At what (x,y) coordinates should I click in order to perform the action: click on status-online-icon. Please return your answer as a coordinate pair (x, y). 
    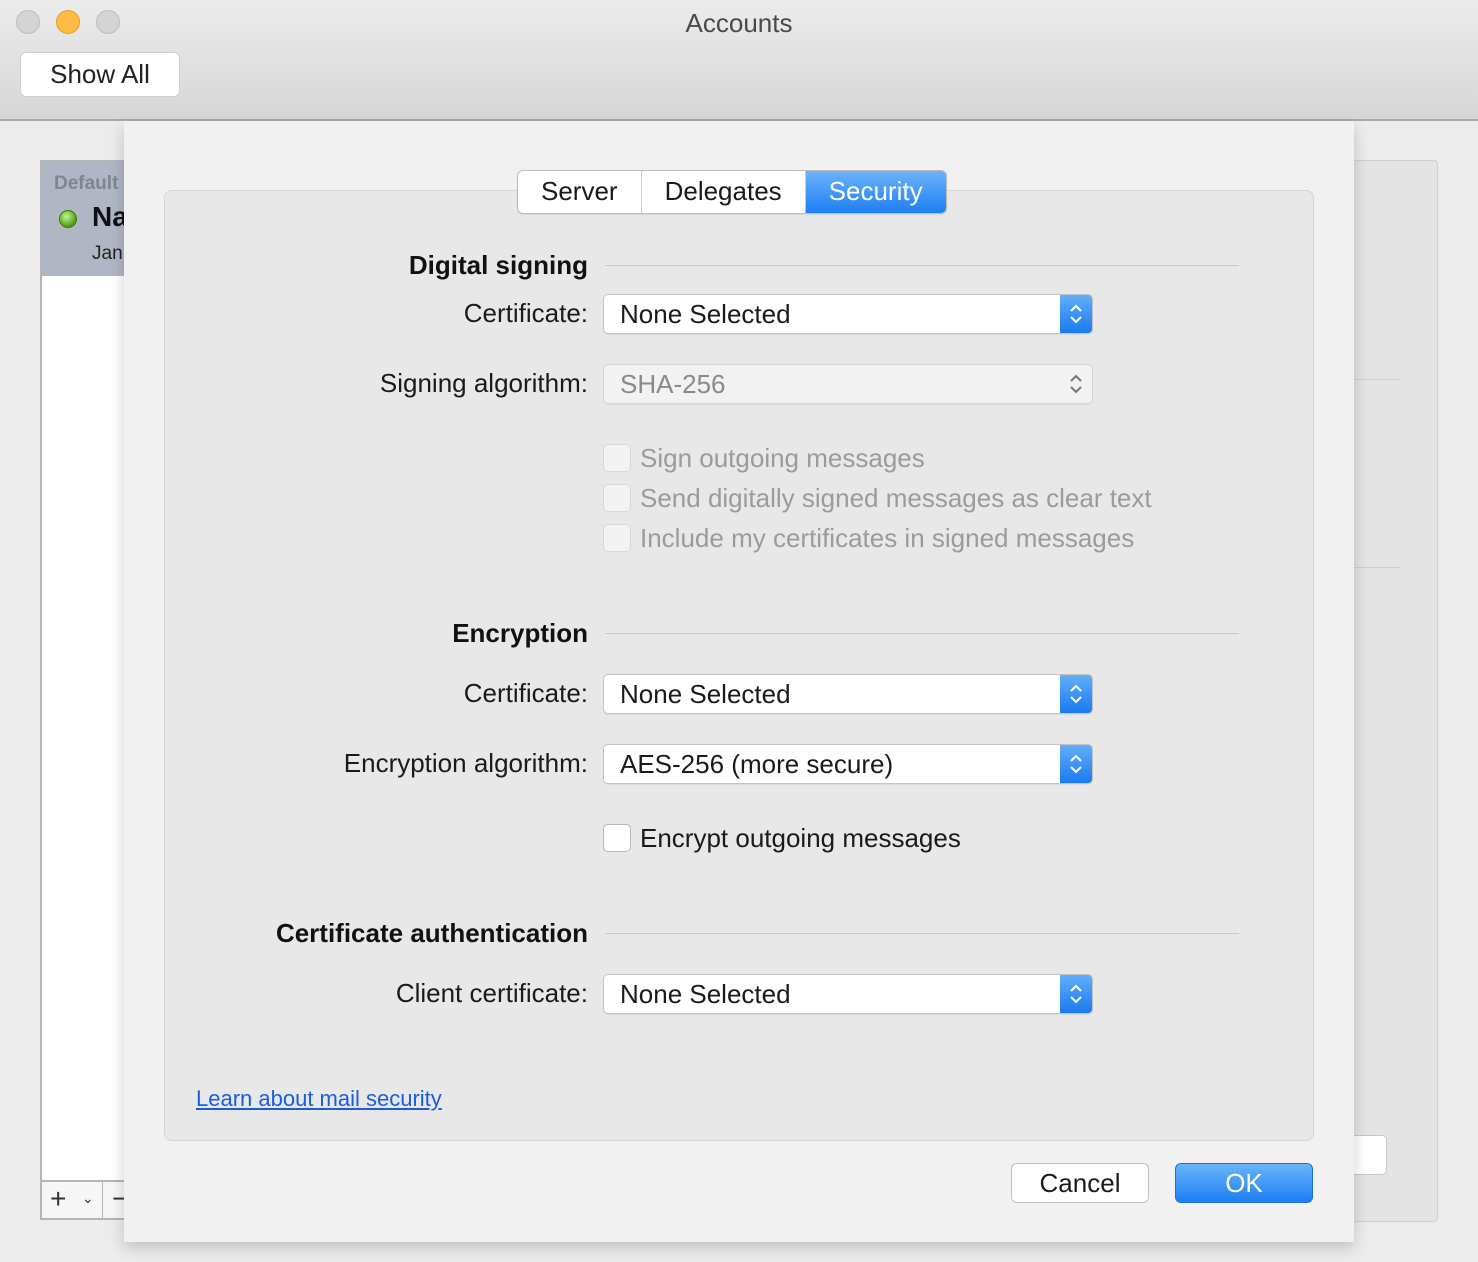
    Looking at the image, I should click on (68, 219).